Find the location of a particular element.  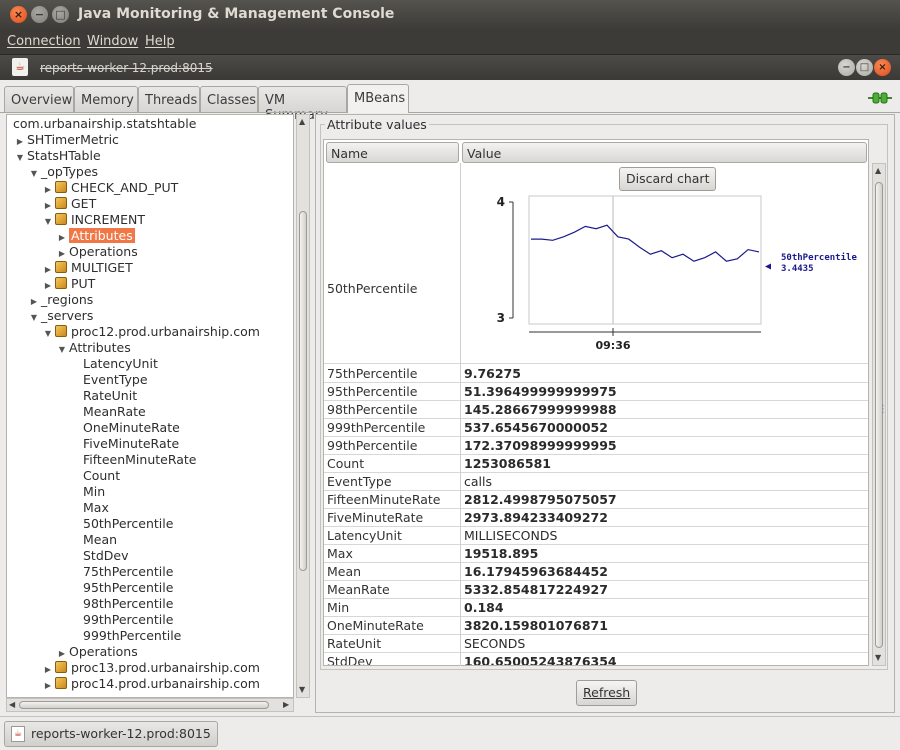

tree-node: com.urbanairship.statshtable is located at coordinates (104, 124).